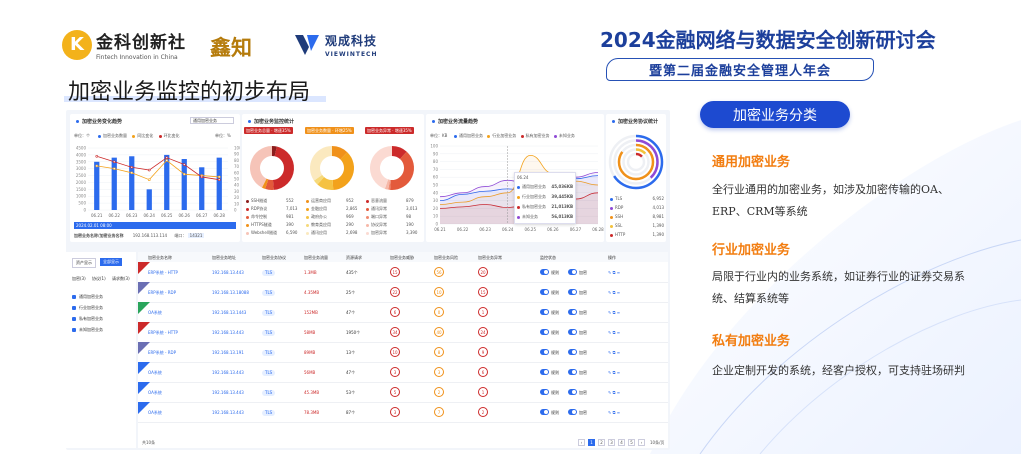 The height and width of the screenshot is (454, 1021). I want to click on protocol-item: SSH 8,981, so click(637, 216).